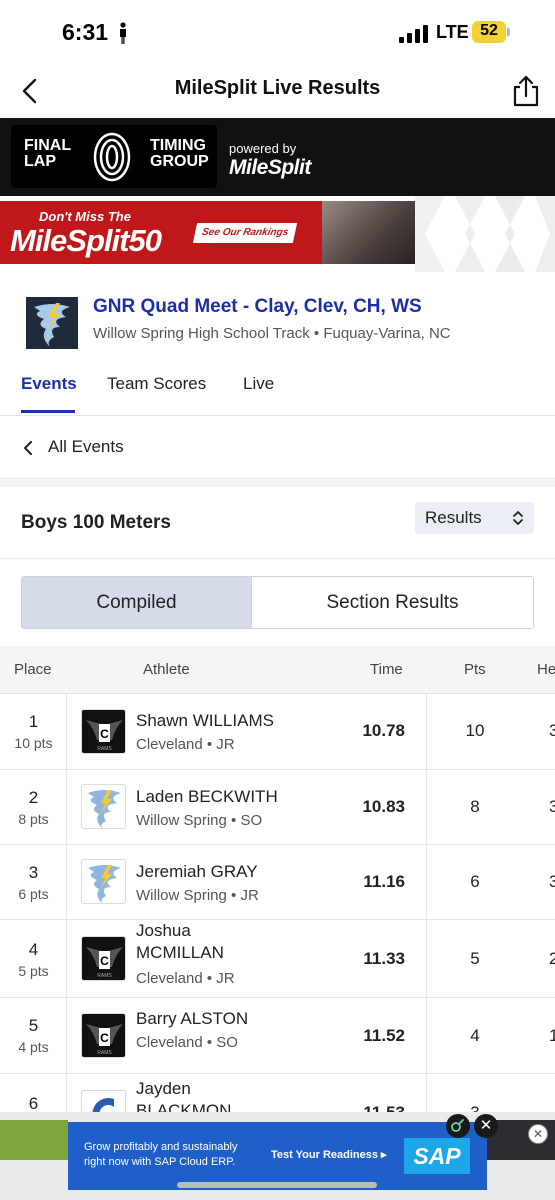  What do you see at coordinates (245, 233) in the screenshot?
I see `see-rankings-button: See Our Rankings` at bounding box center [245, 233].